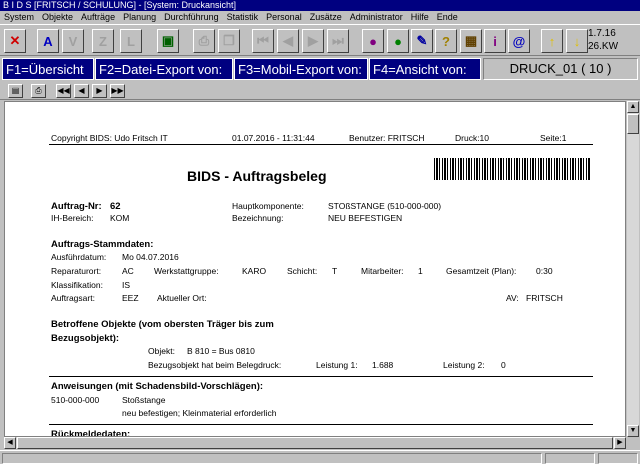 The image size is (640, 464). Describe the element at coordinates (117, 91) in the screenshot. I see `last-page-icon: ▶▶` at that location.